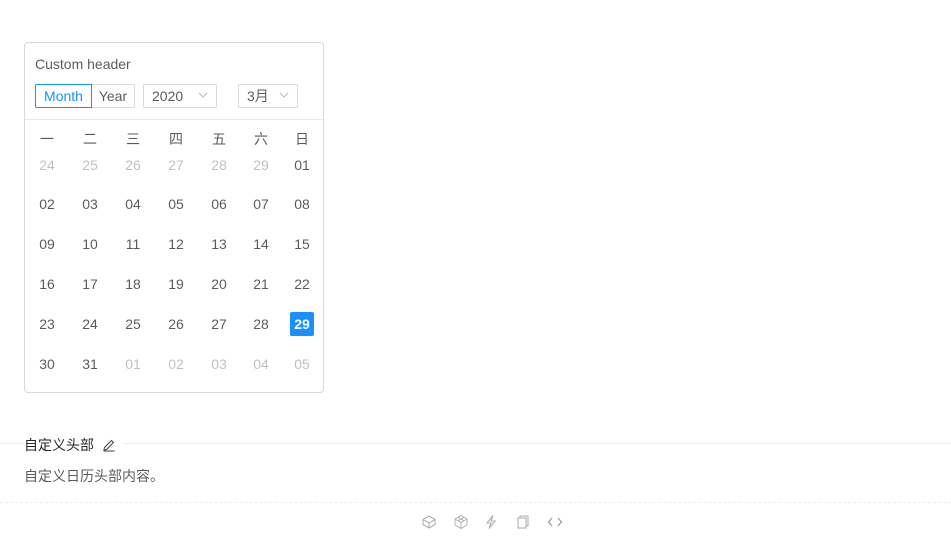 This screenshot has height=543, width=951. I want to click on month-select: 3月, so click(268, 96).